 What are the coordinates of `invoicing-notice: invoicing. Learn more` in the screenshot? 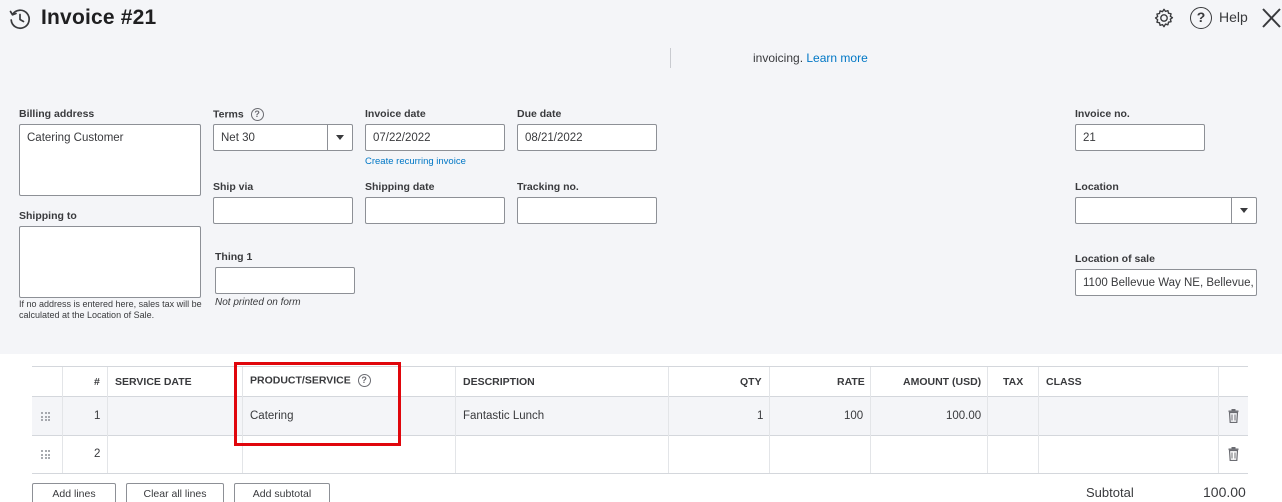 It's located at (810, 58).